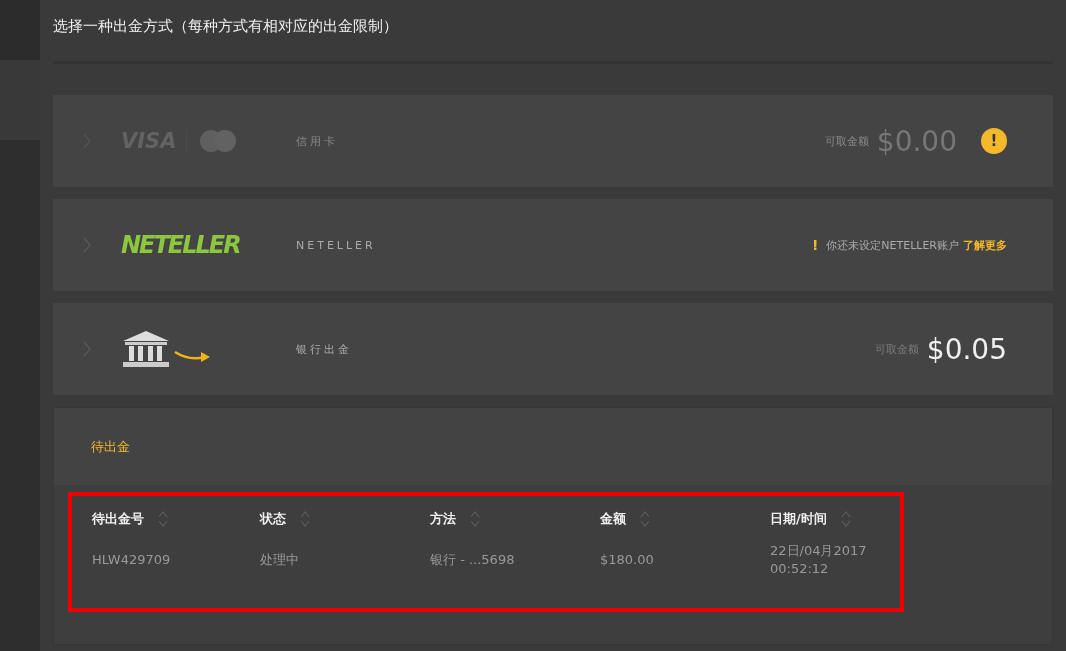  I want to click on section-title: 待出金, so click(110, 446).